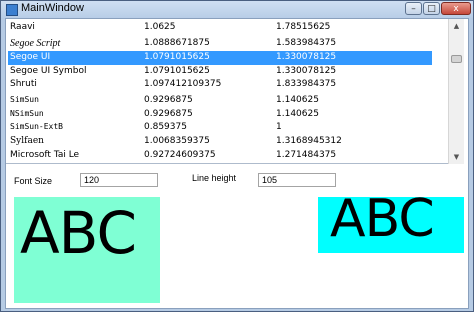 This screenshot has height=312, width=474. Describe the element at coordinates (431, 8) in the screenshot. I see `maximize-button: □` at that location.